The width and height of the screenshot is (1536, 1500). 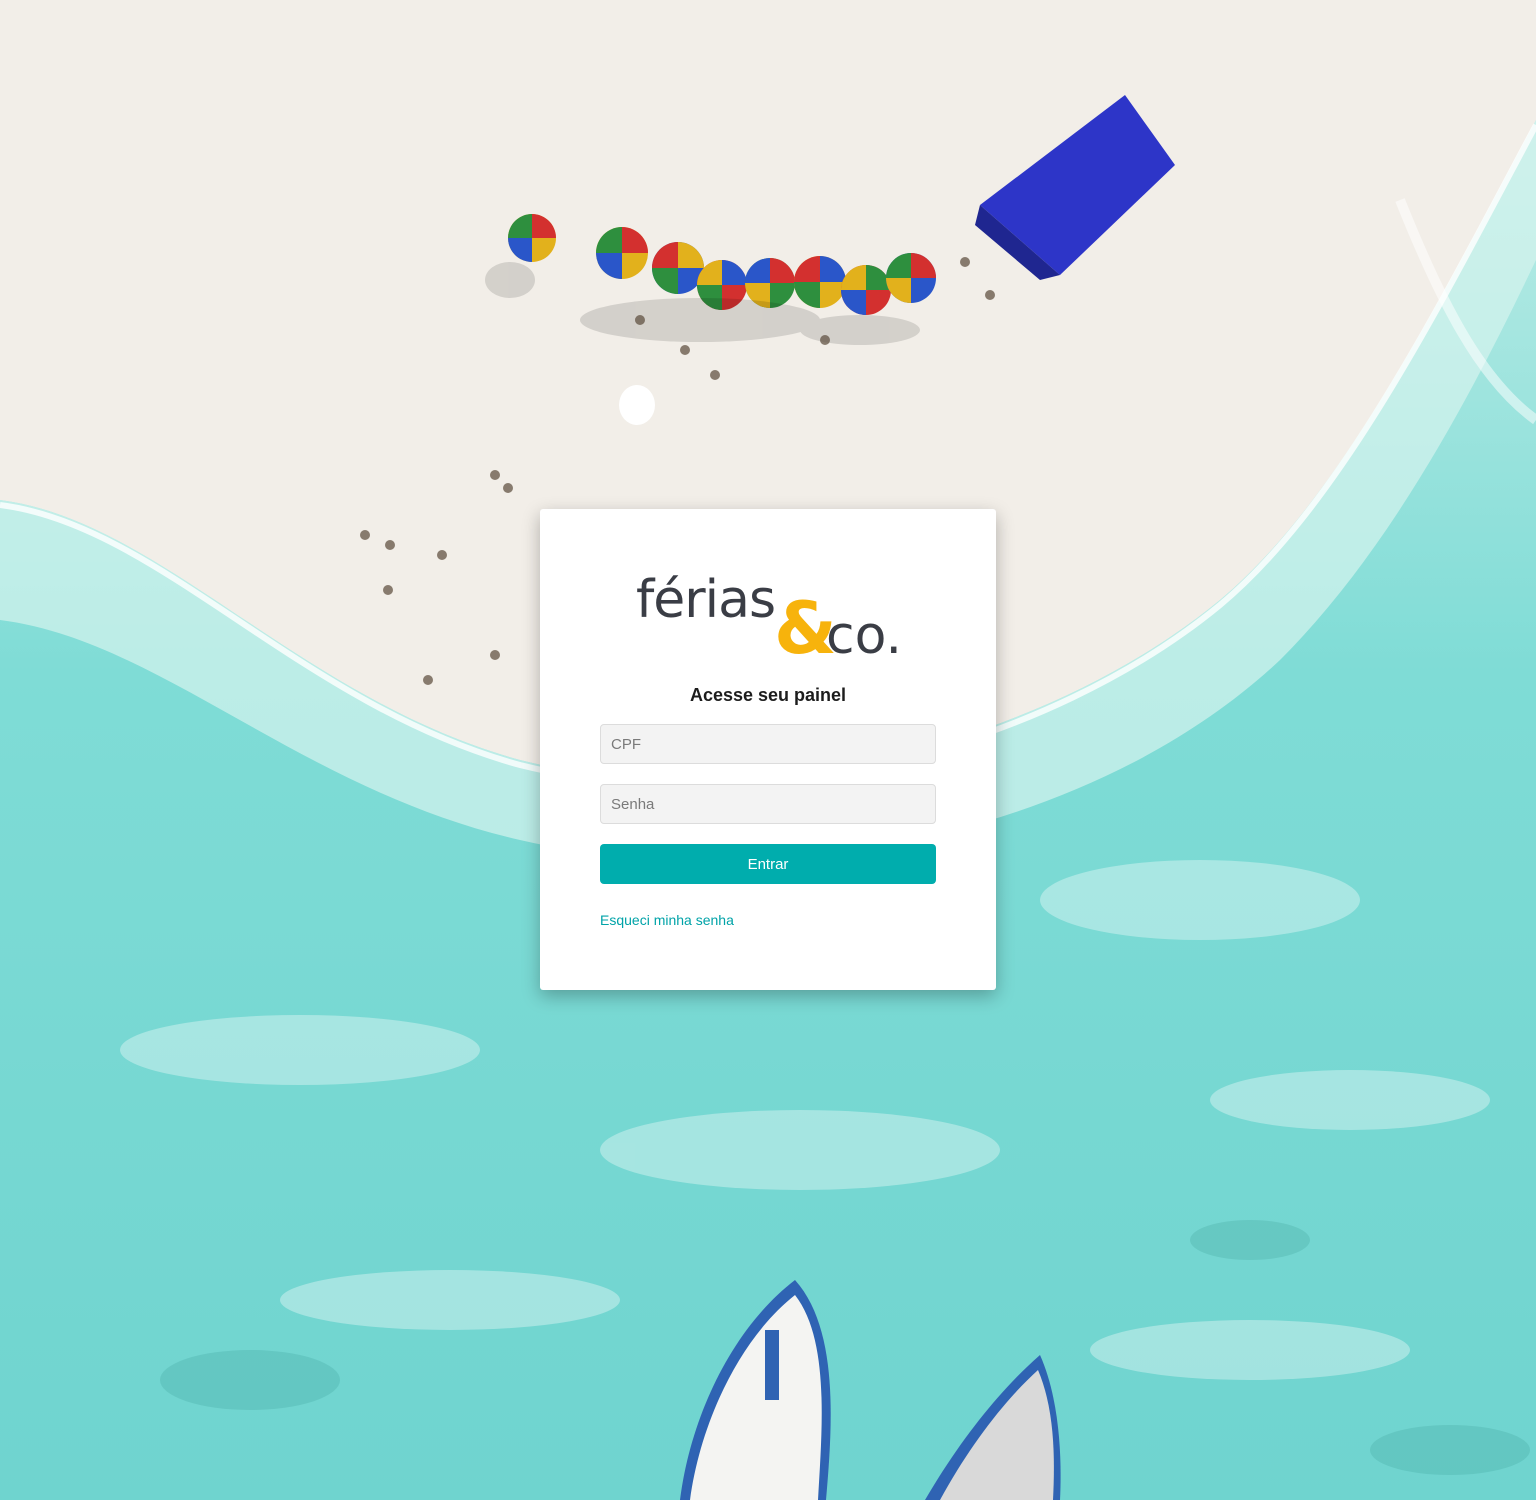 I want to click on senha-input, so click(x=768, y=804).